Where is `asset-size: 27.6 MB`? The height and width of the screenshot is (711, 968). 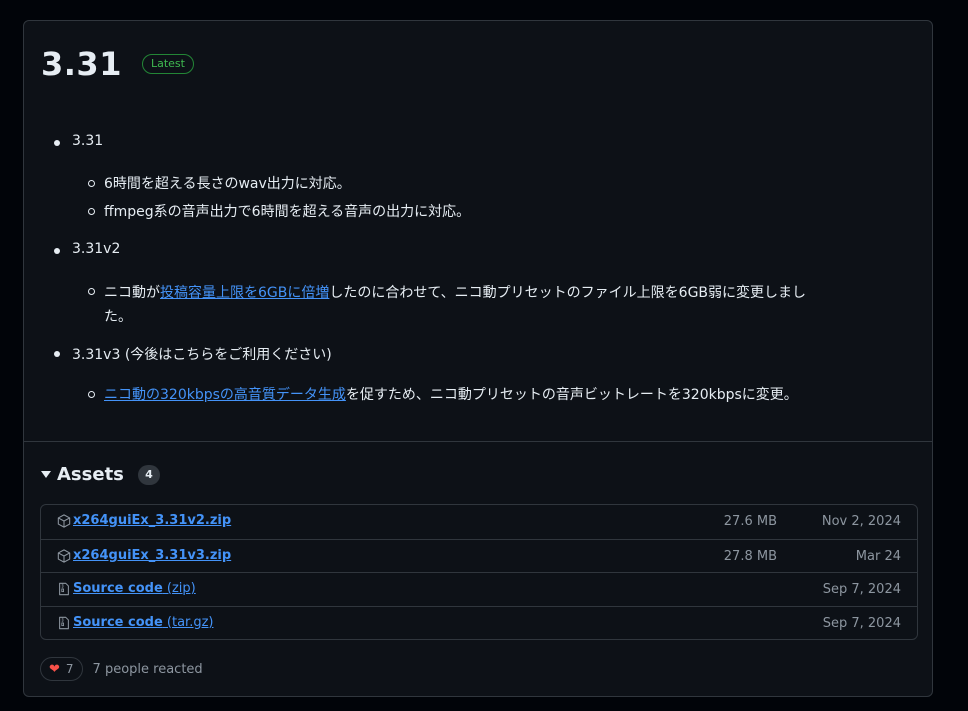 asset-size: 27.6 MB is located at coordinates (750, 521).